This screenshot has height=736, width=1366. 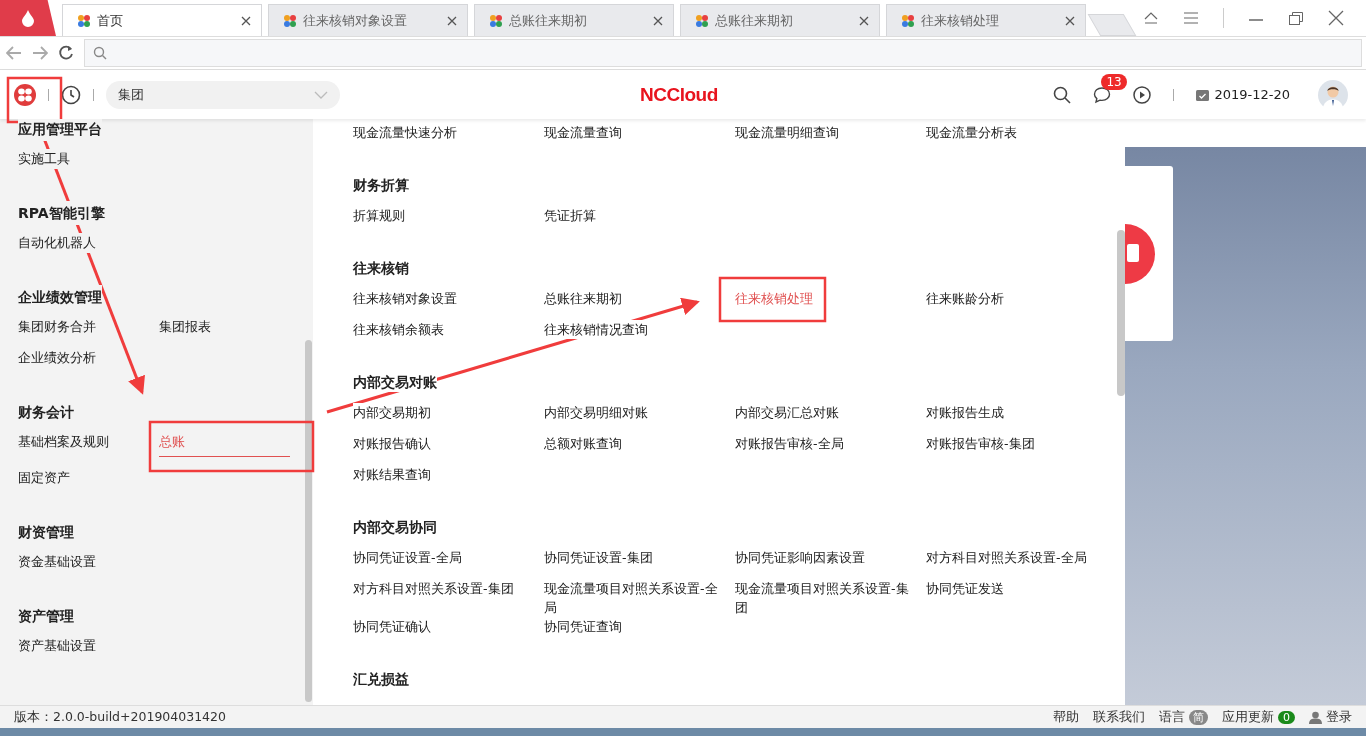 What do you see at coordinates (596, 329) in the screenshot?
I see `menu-item: 往来核销情况查询` at bounding box center [596, 329].